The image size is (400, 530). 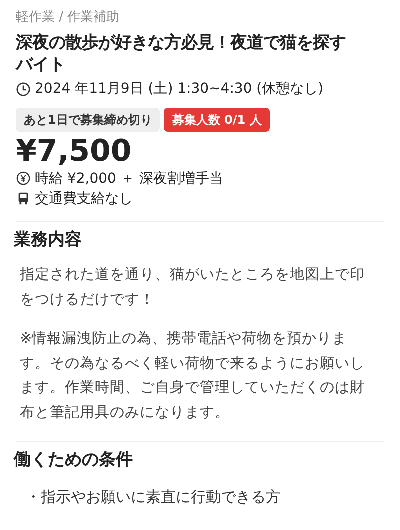 What do you see at coordinates (193, 287) in the screenshot?
I see `description-paragraph: 指定された道を通り、猫がいたところを地図上で印をつけるだけです！` at bounding box center [193, 287].